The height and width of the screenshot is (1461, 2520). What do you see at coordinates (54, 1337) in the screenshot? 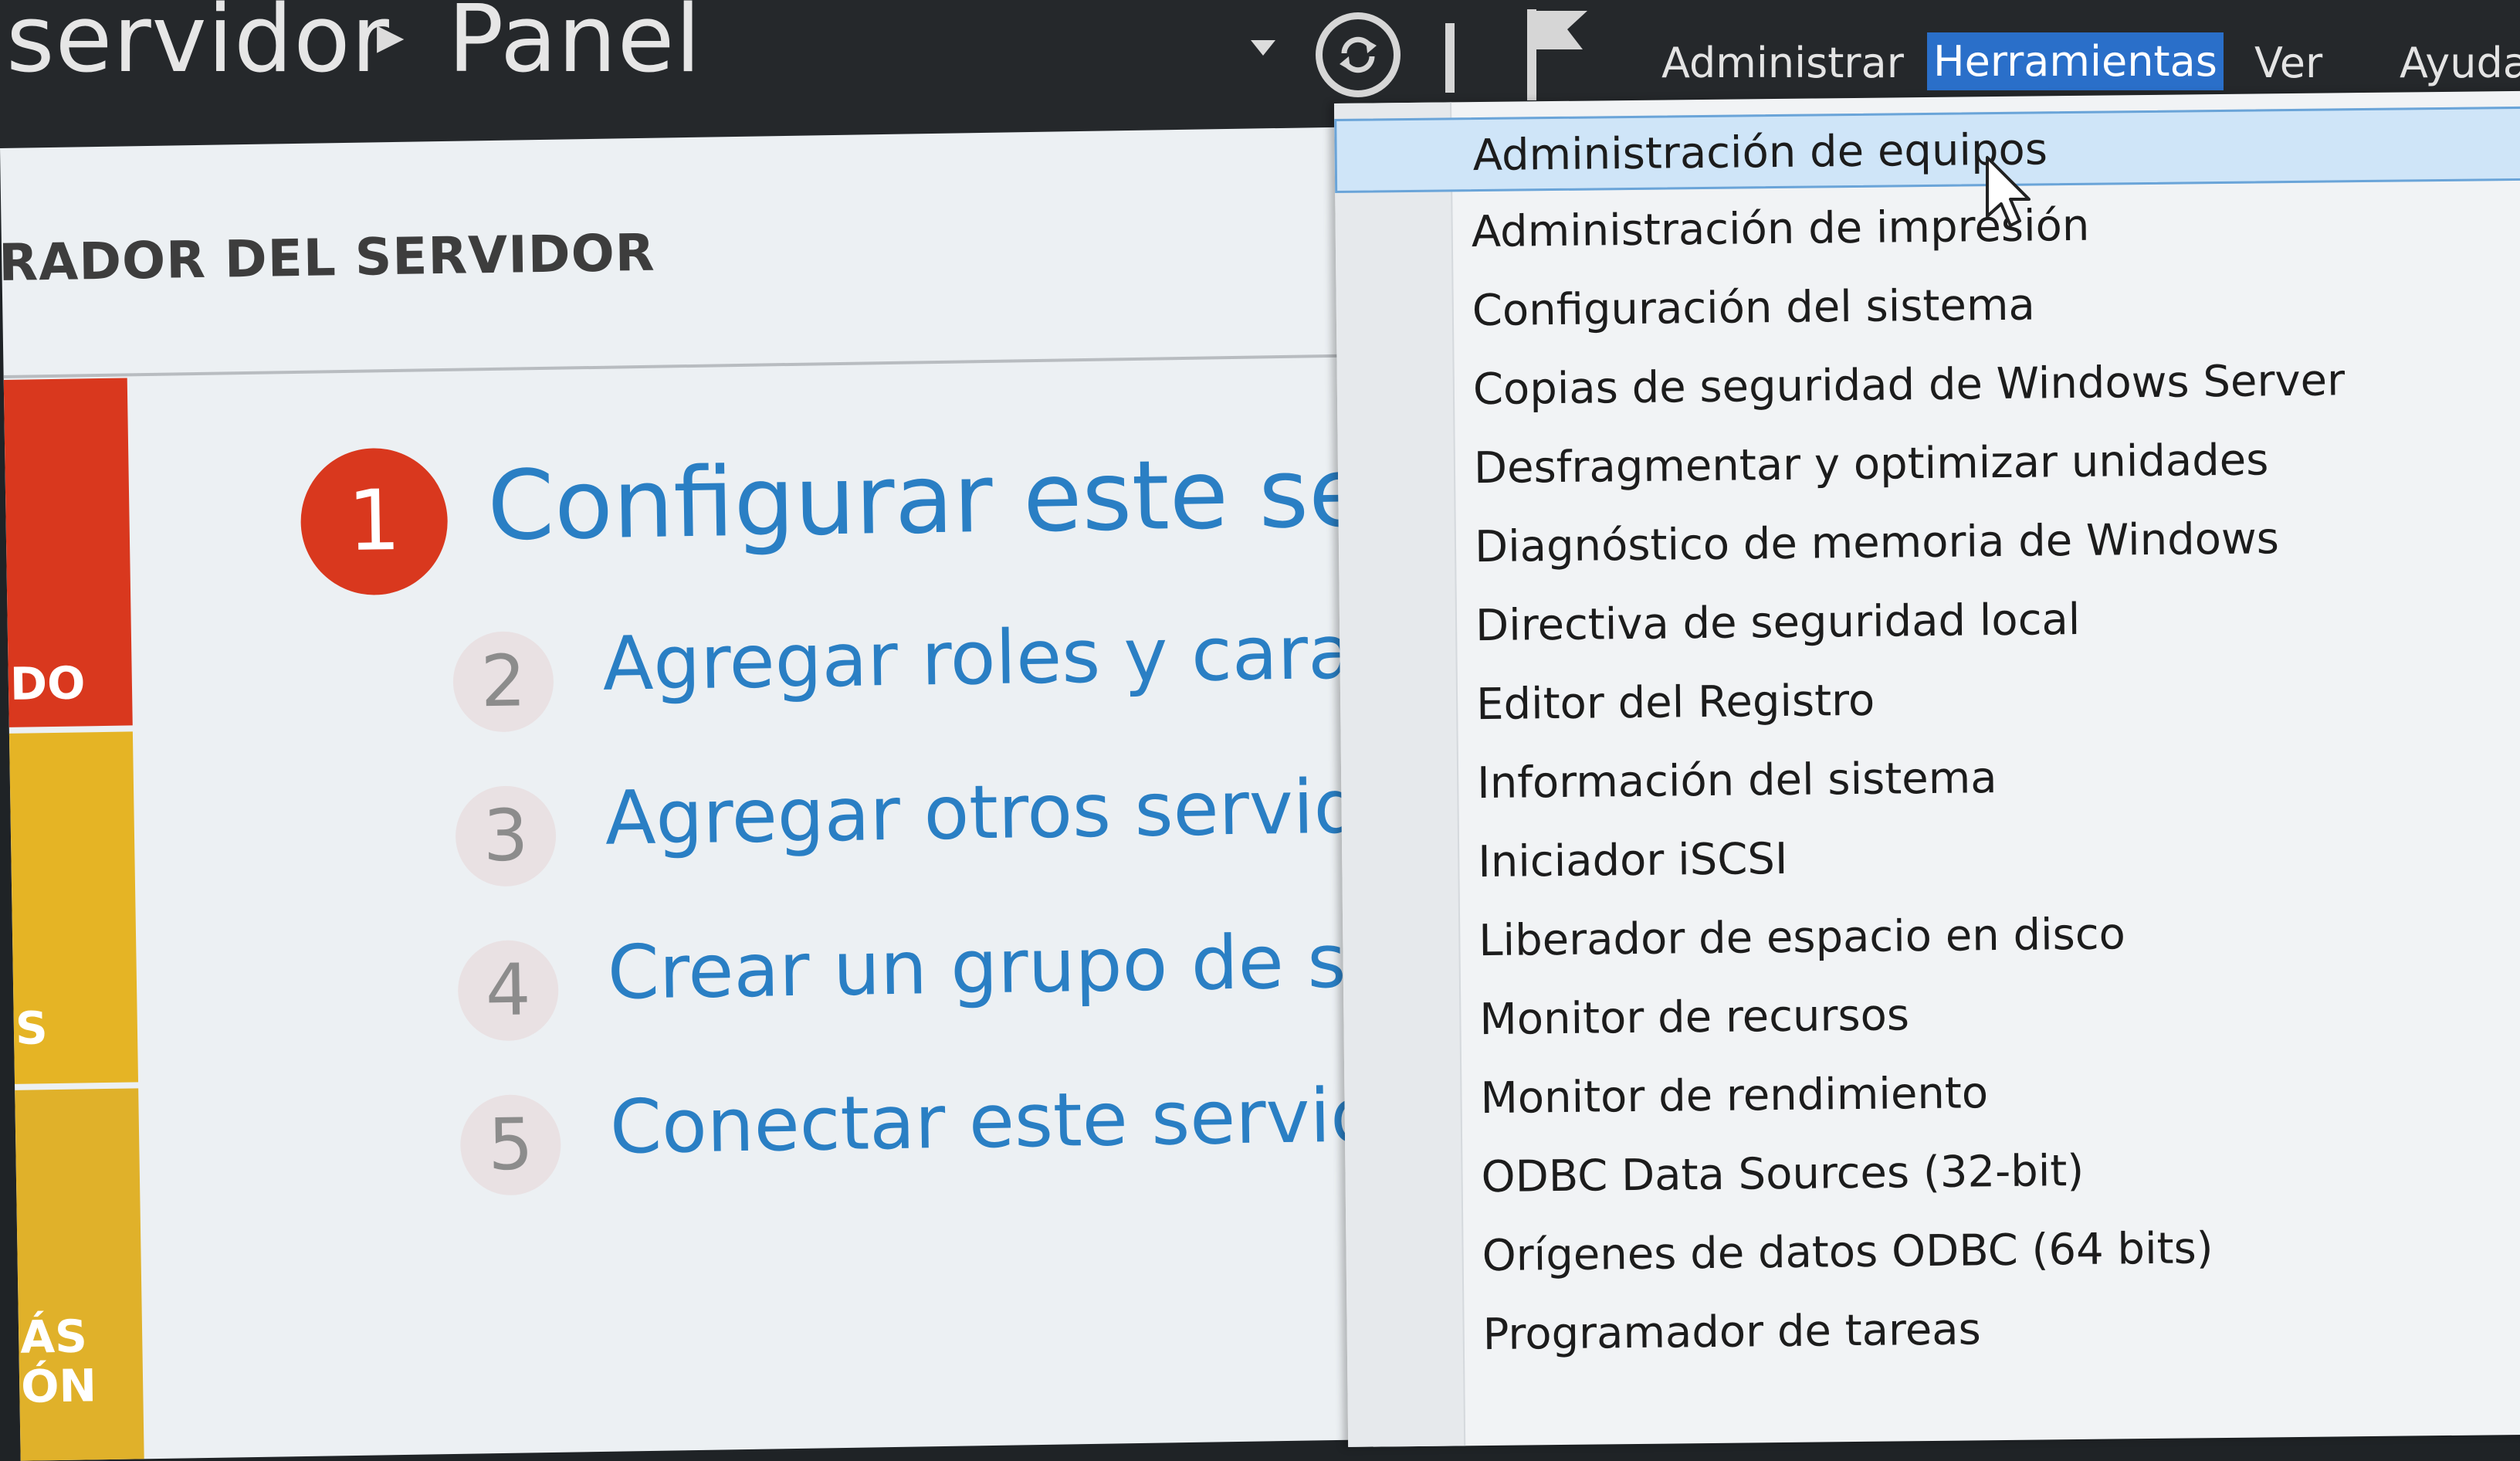
I see `tile-label: ÁS` at bounding box center [54, 1337].